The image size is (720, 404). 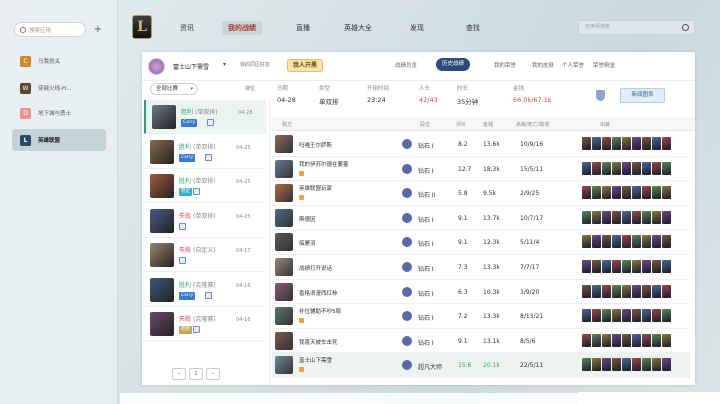 I want to click on player-name: 斯德因, so click(x=307, y=219).